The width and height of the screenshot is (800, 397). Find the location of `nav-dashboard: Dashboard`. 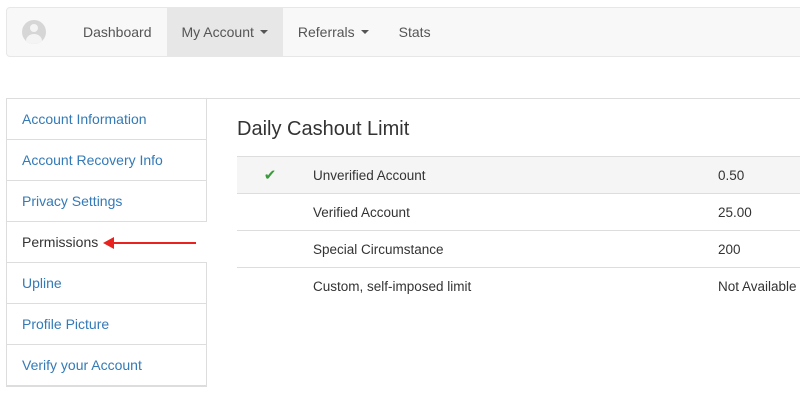

nav-dashboard: Dashboard is located at coordinates (117, 32).